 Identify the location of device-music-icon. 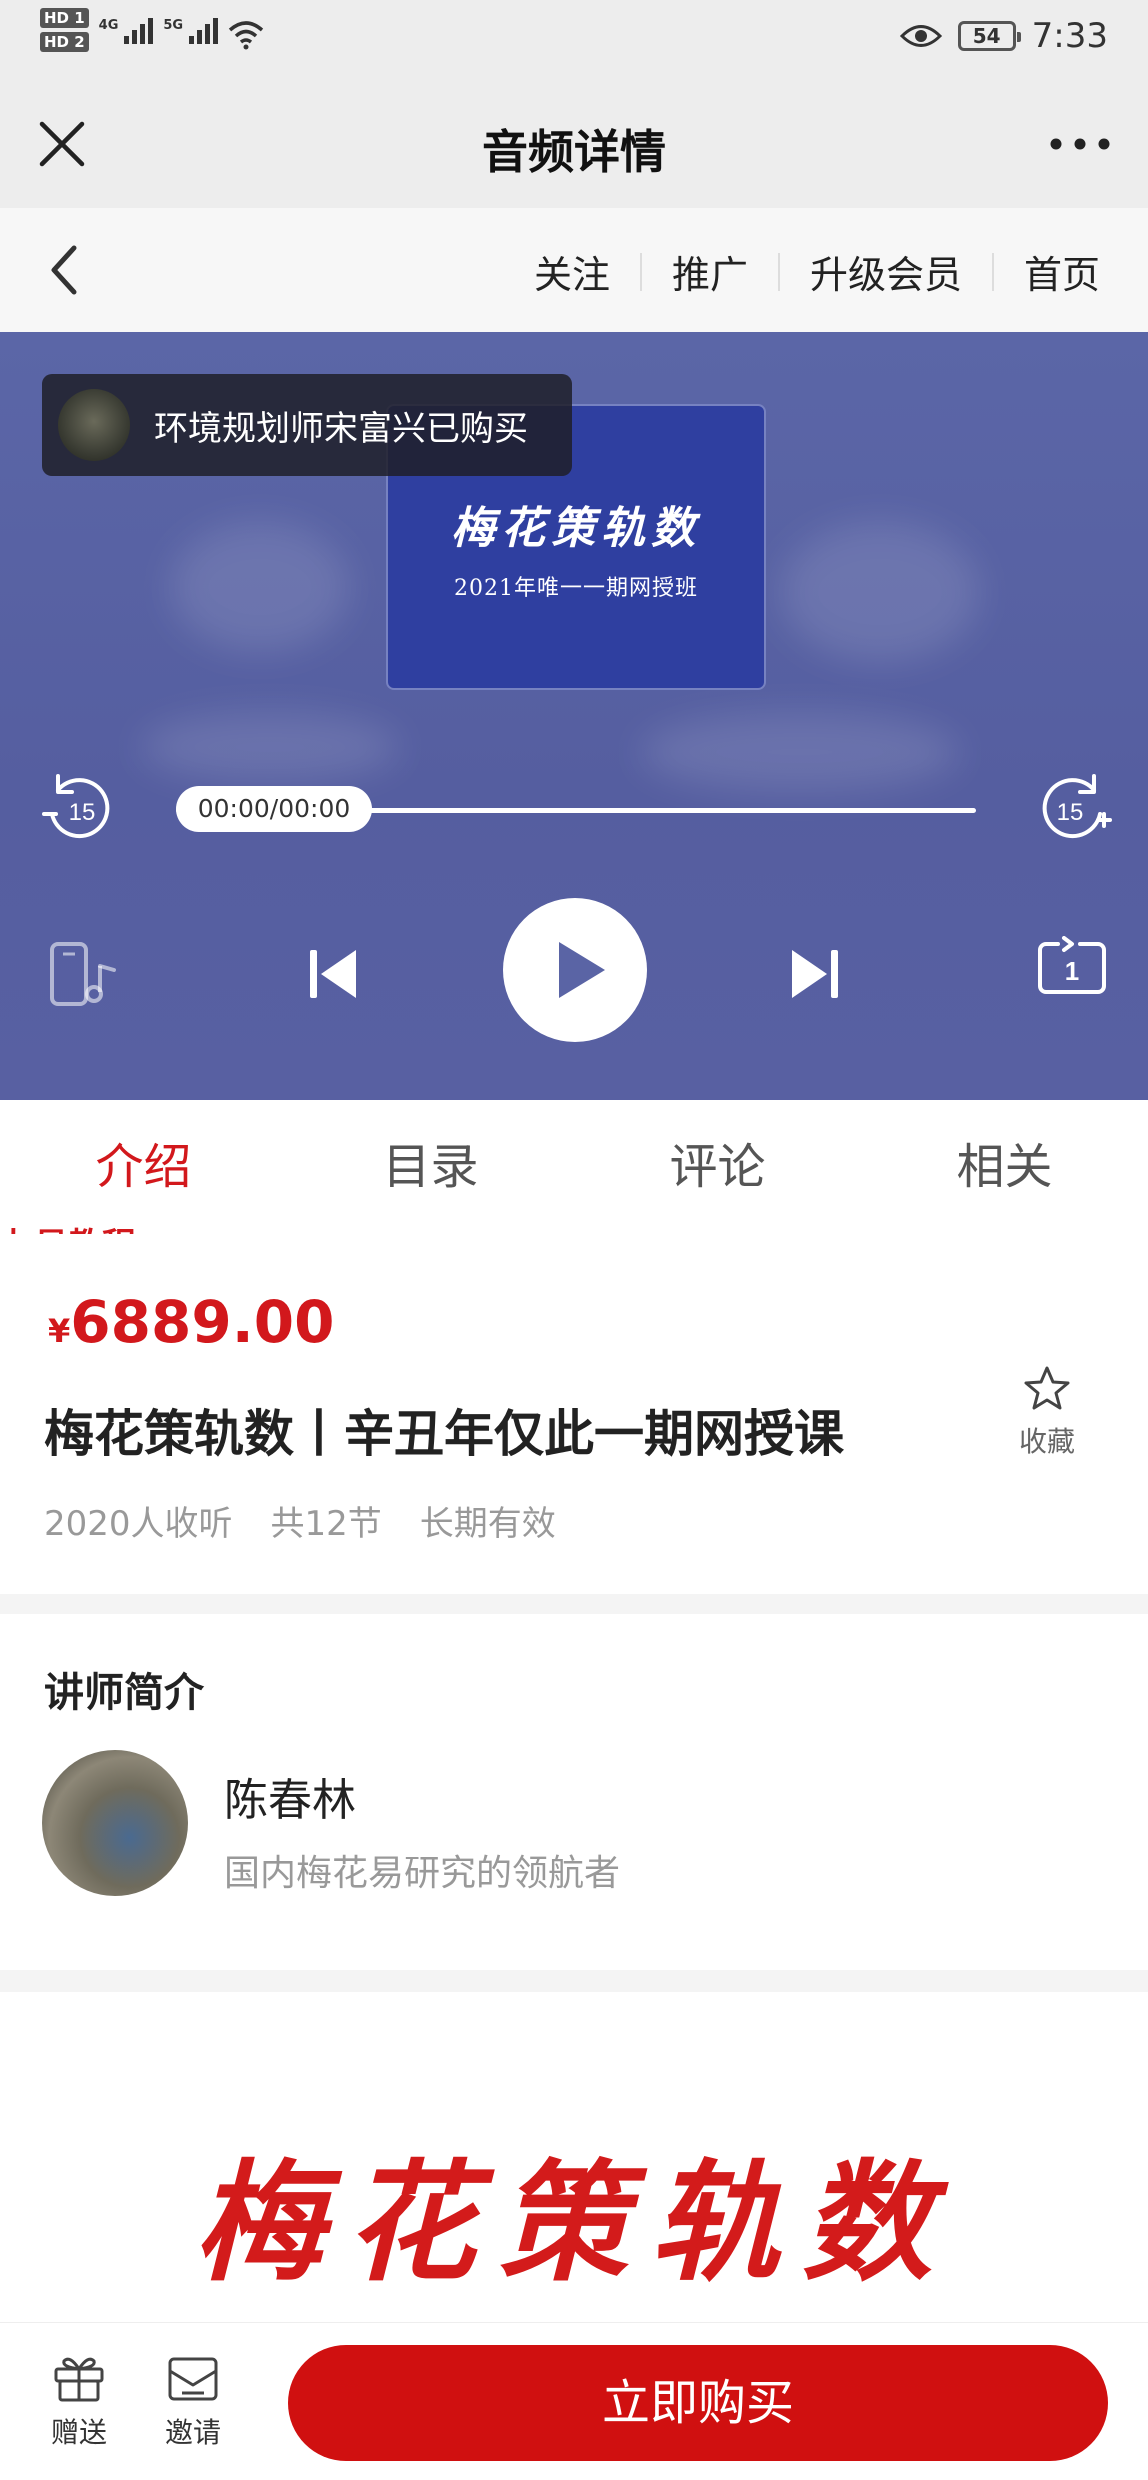
(86, 975).